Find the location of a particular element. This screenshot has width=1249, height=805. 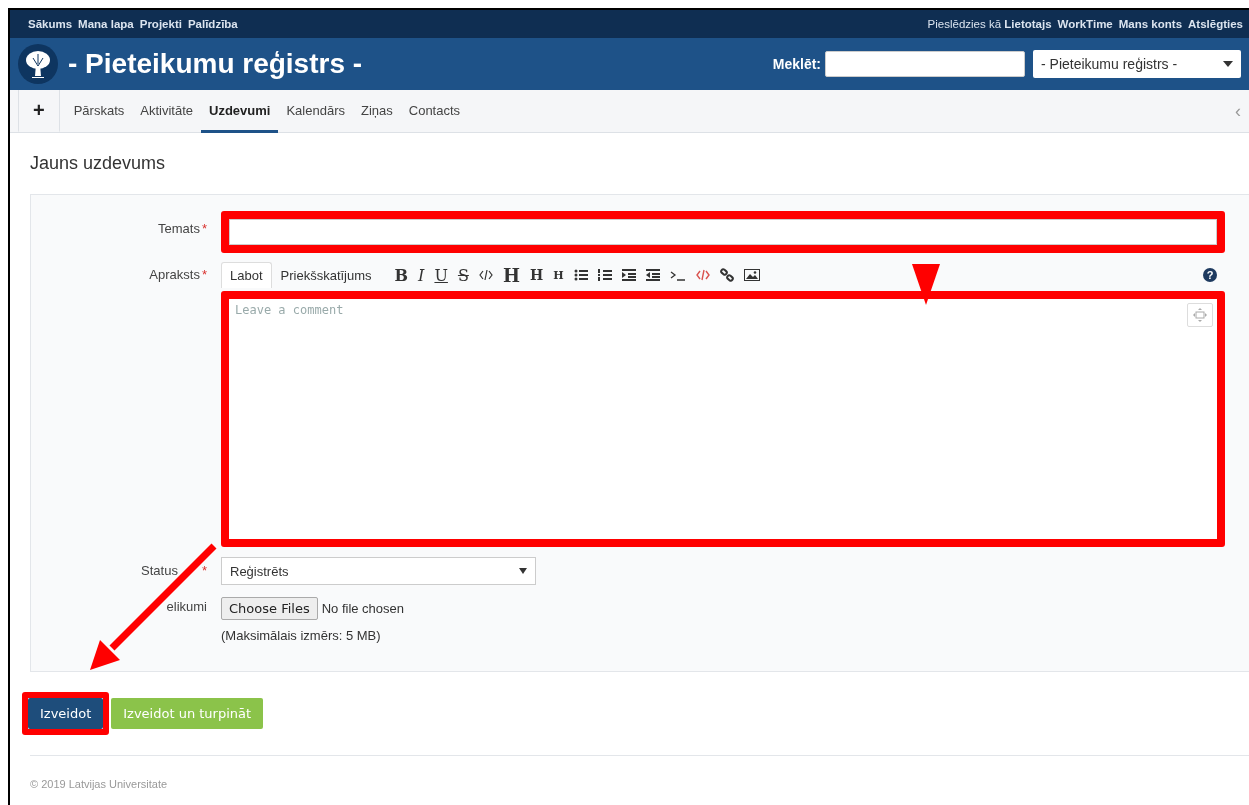

project-select: - Pieteikumu reģistrs - is located at coordinates (1137, 64).